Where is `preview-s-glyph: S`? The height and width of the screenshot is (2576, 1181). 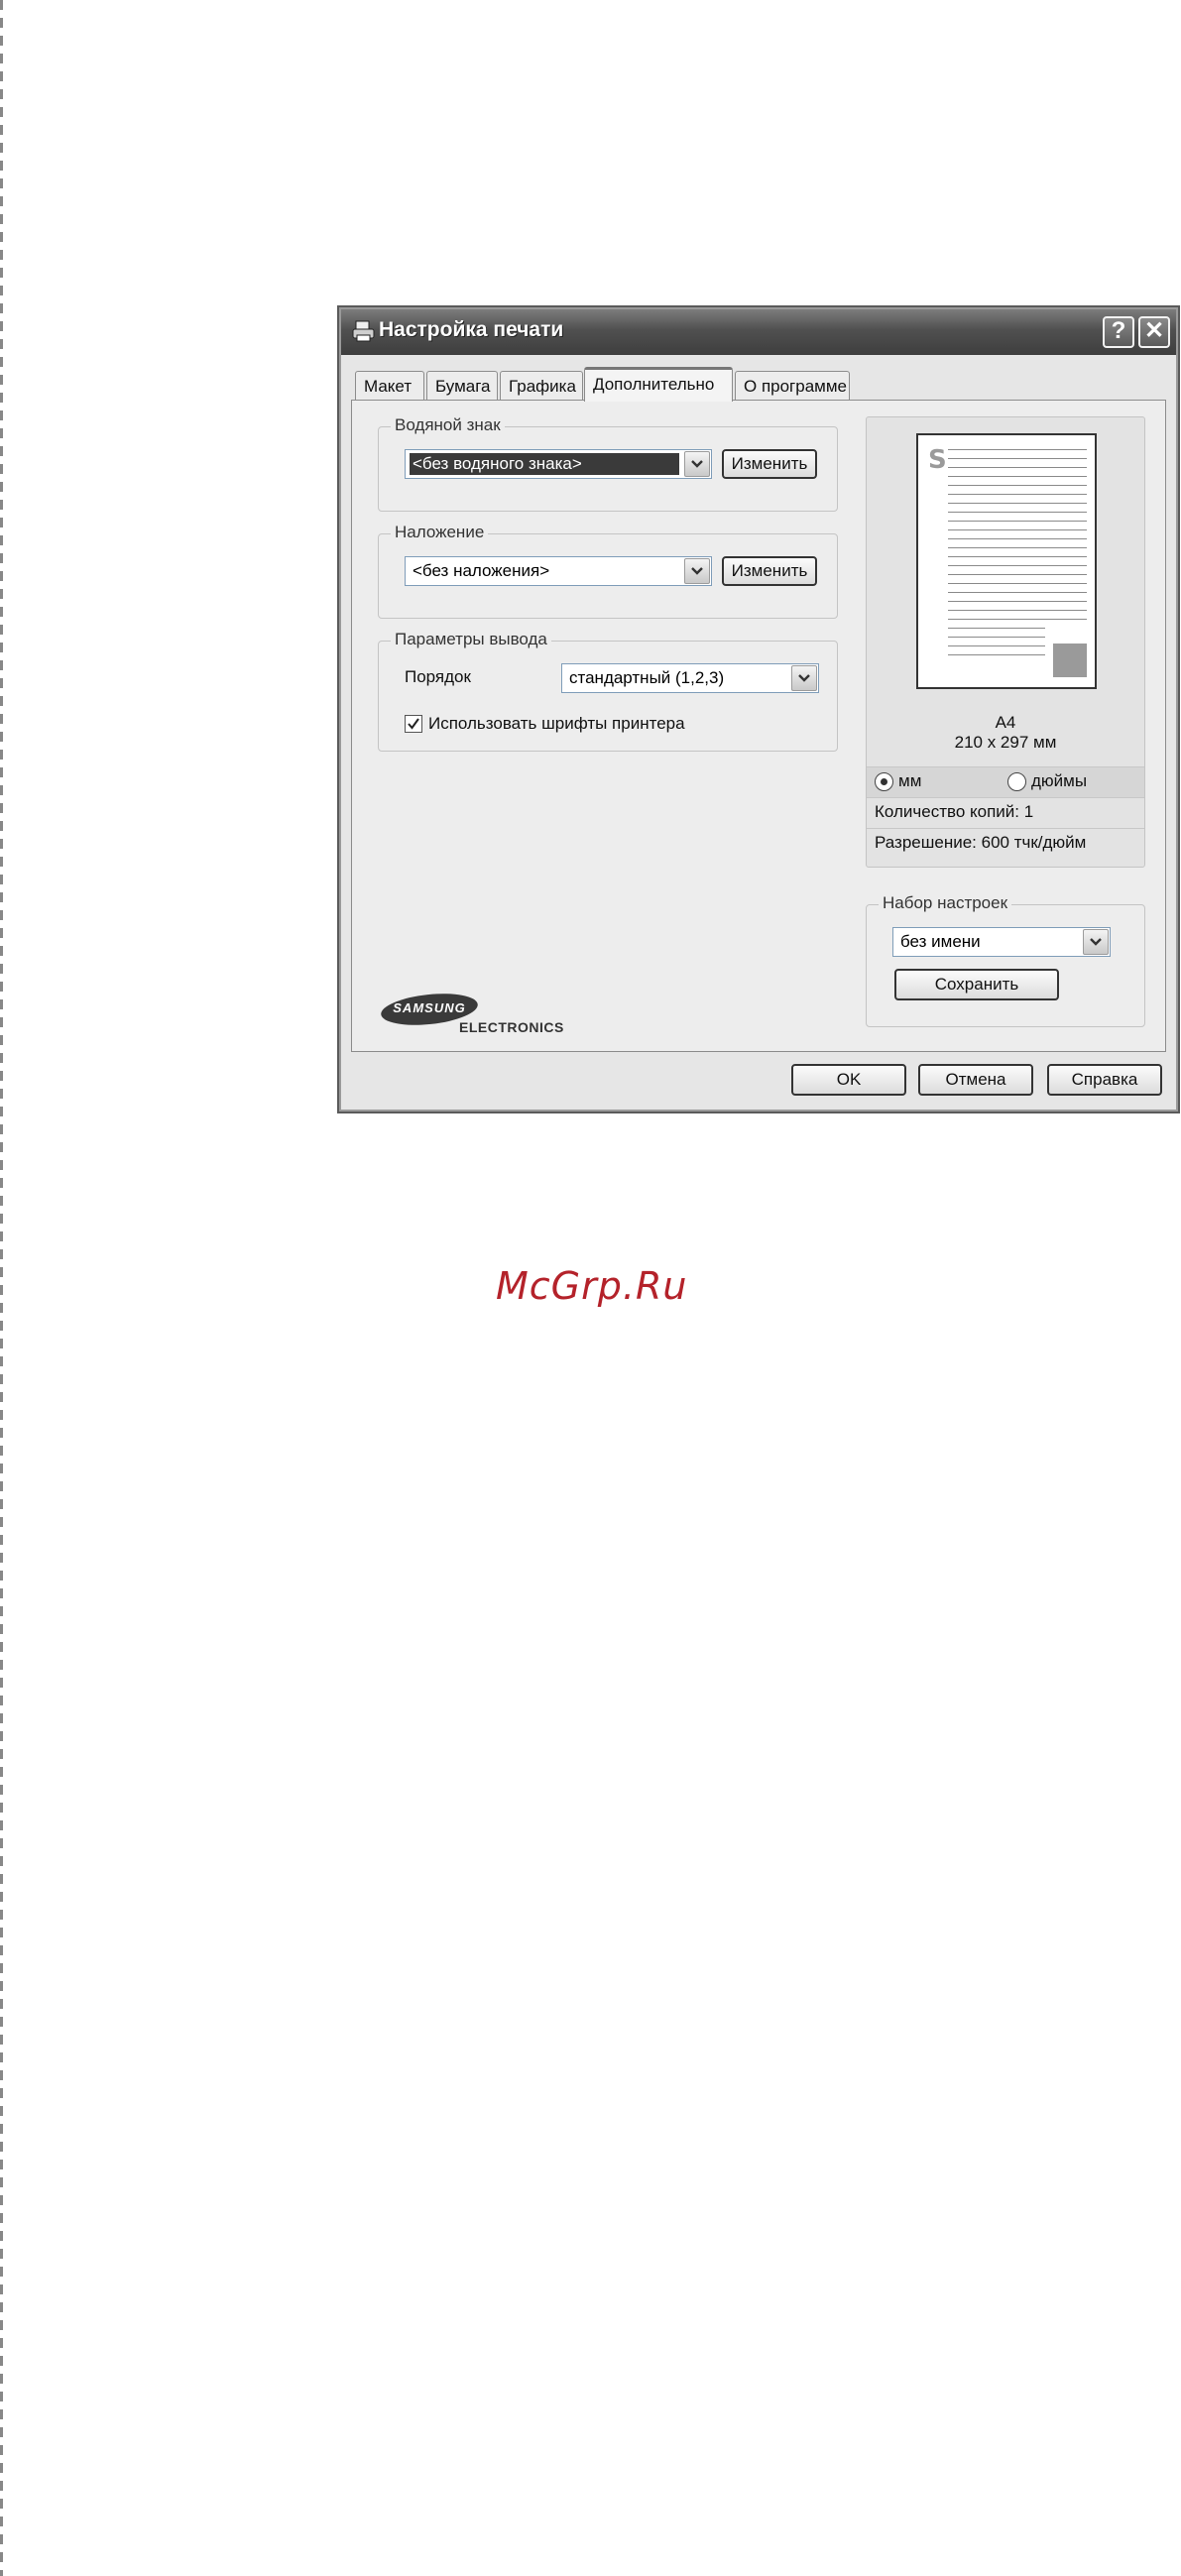
preview-s-glyph: S is located at coordinates (937, 460).